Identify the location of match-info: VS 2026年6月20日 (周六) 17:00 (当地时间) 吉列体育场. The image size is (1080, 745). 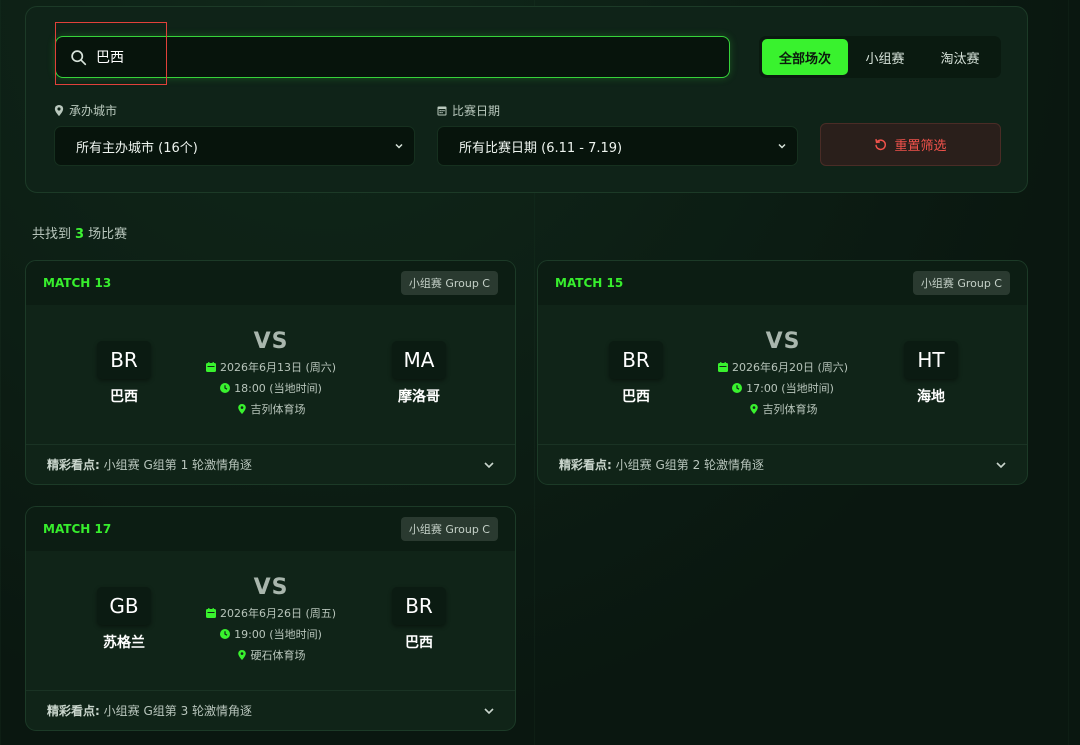
(783, 373).